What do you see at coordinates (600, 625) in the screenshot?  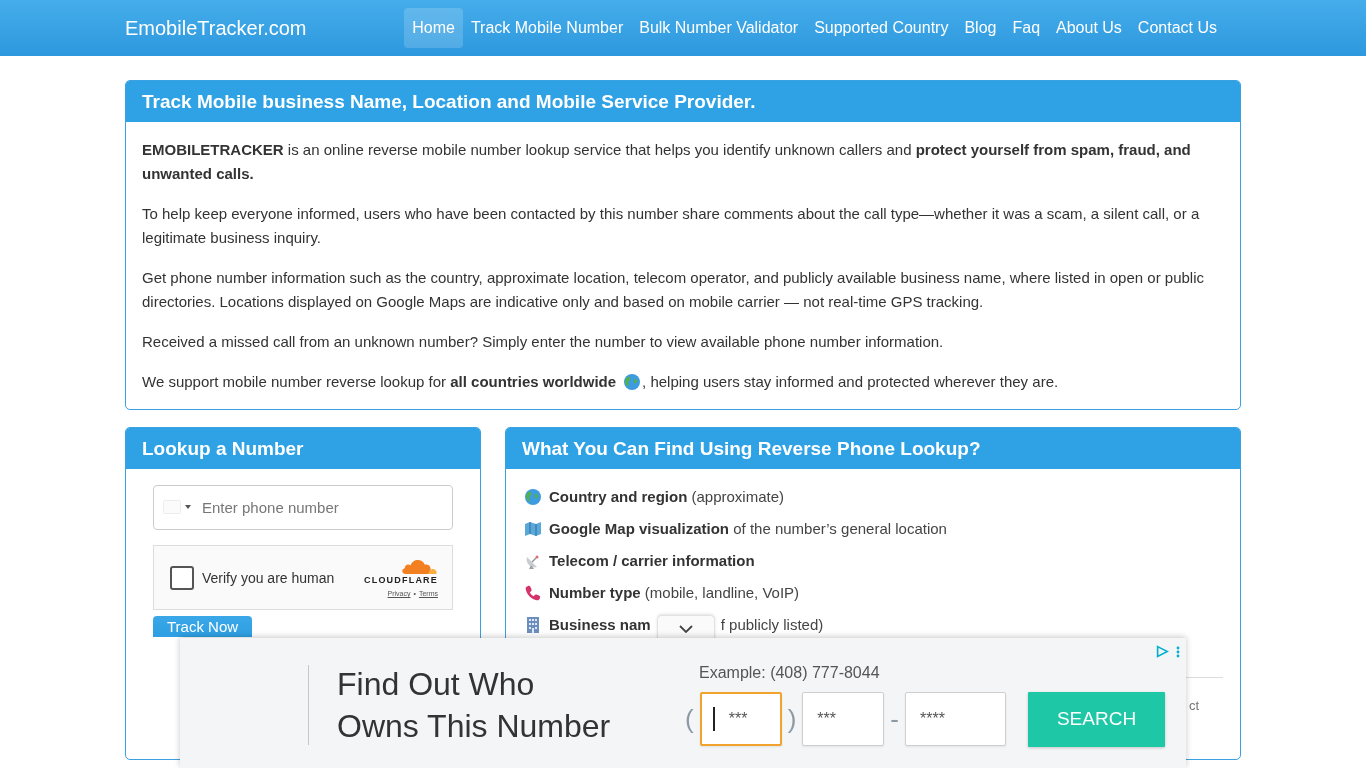 I see `feature-text: Business nam` at bounding box center [600, 625].